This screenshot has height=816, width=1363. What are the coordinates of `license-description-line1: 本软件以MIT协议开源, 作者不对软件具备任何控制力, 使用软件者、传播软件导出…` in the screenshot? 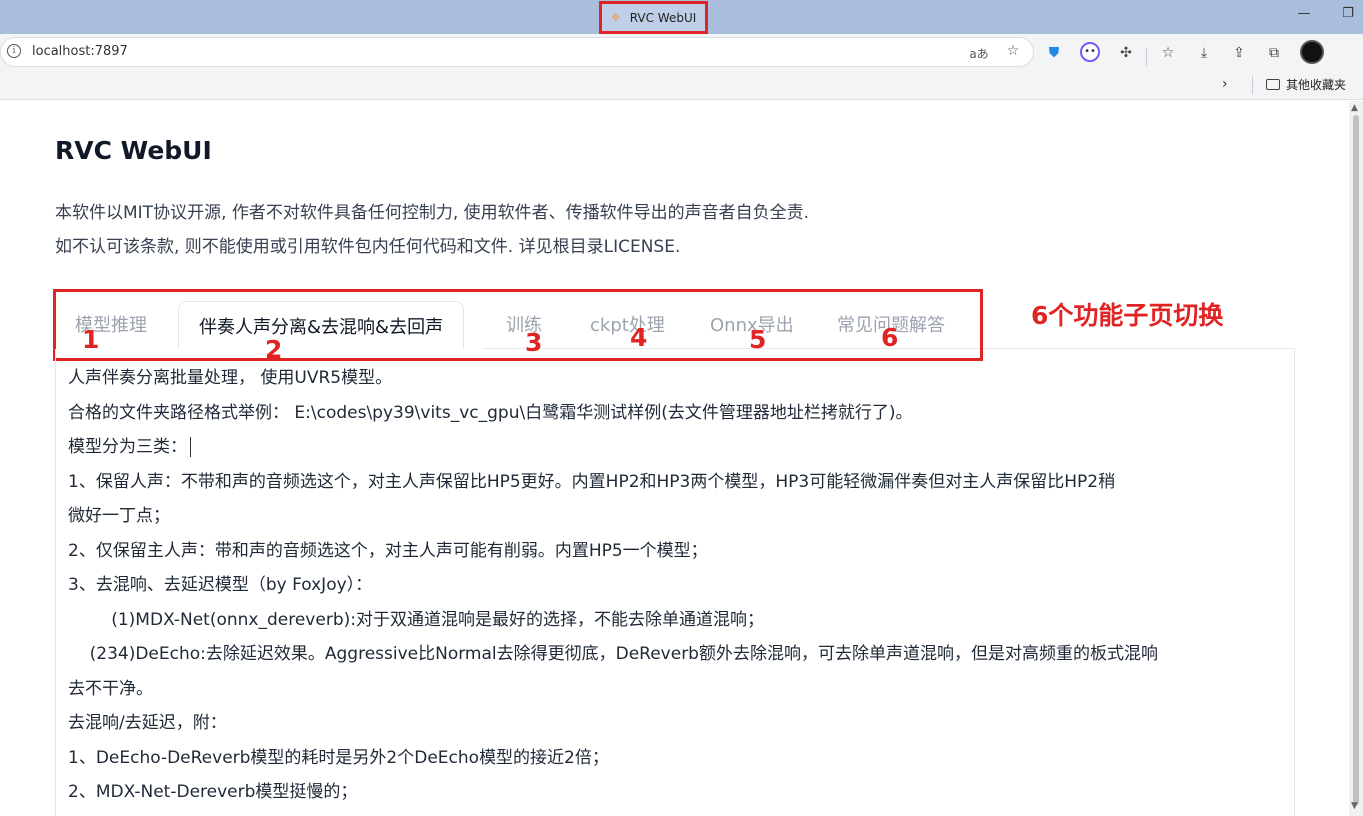 It's located at (432, 213).